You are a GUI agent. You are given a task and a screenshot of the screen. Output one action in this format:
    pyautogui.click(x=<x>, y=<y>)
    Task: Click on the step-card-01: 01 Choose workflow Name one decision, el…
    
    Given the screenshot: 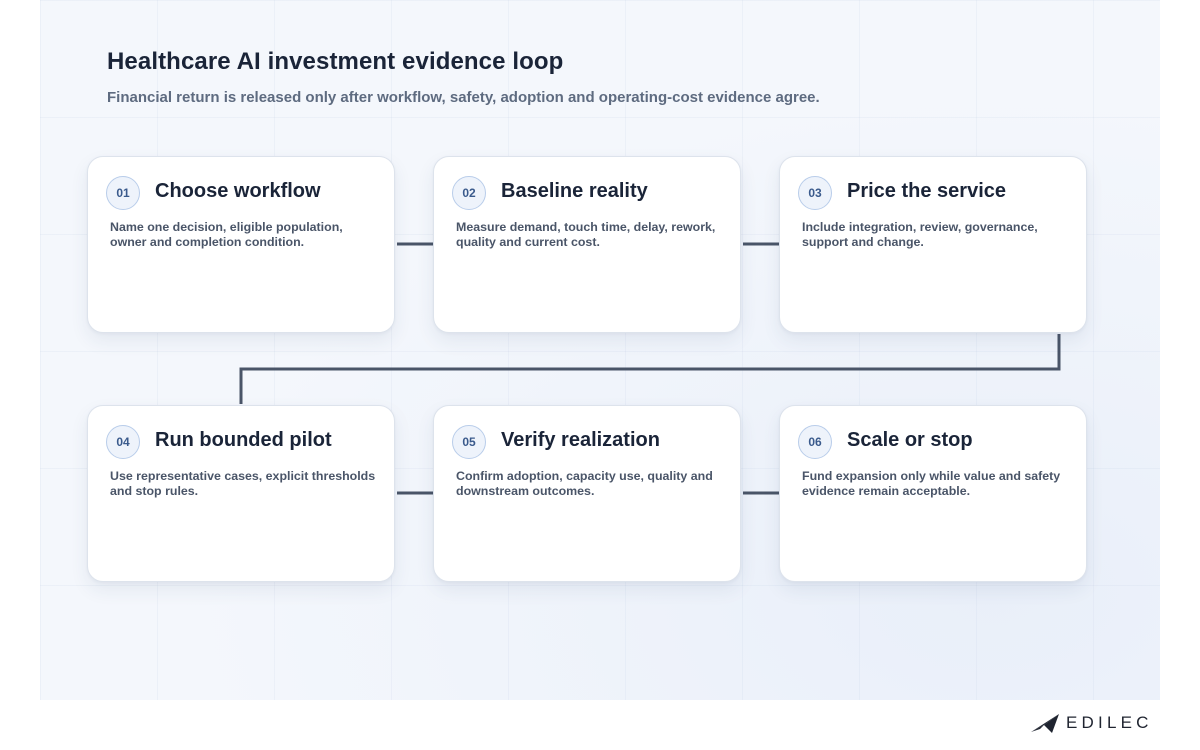 What is the action you would take?
    pyautogui.click(x=241, y=244)
    